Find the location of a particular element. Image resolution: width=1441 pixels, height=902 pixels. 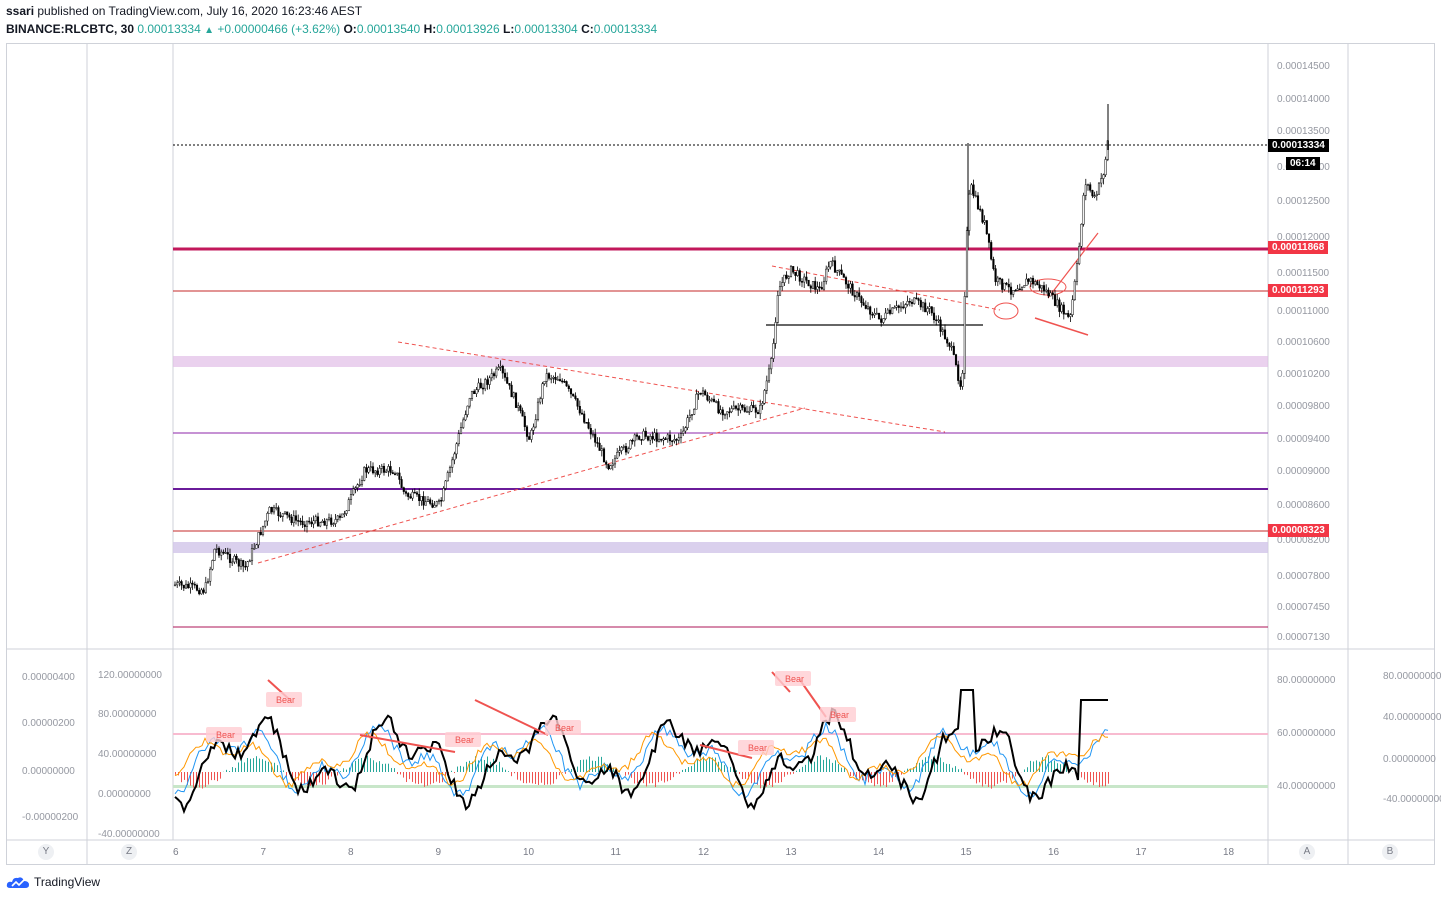

breakout-arrow is located at coordinates (1073, 265).